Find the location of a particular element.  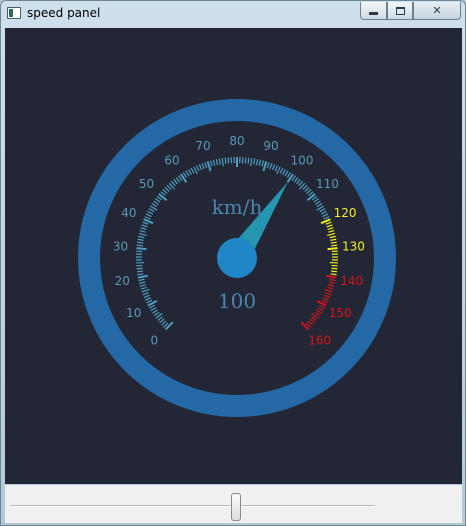

minimize-button is located at coordinates (373, 11).